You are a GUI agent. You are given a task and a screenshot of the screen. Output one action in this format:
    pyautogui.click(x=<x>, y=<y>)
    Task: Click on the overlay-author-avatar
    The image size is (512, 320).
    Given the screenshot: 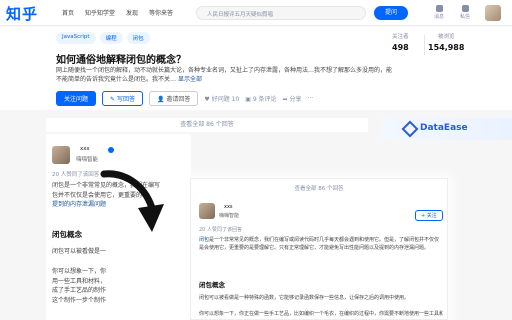 What is the action you would take?
    pyautogui.click(x=207, y=211)
    